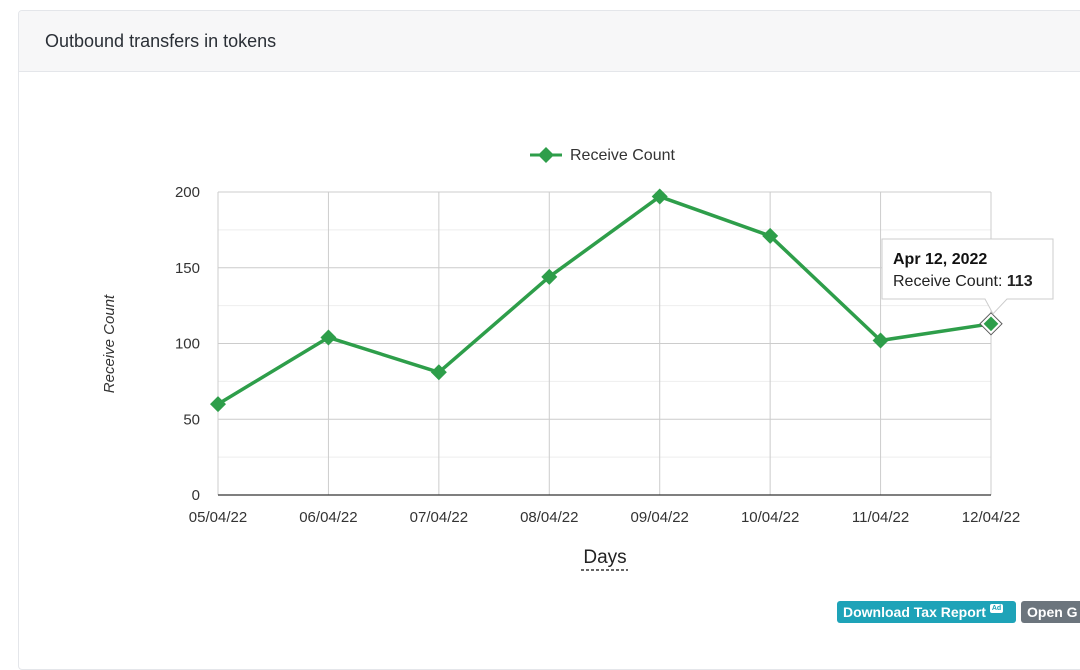  What do you see at coordinates (549, 517) in the screenshot?
I see `x-tick-label: 08/04/22` at bounding box center [549, 517].